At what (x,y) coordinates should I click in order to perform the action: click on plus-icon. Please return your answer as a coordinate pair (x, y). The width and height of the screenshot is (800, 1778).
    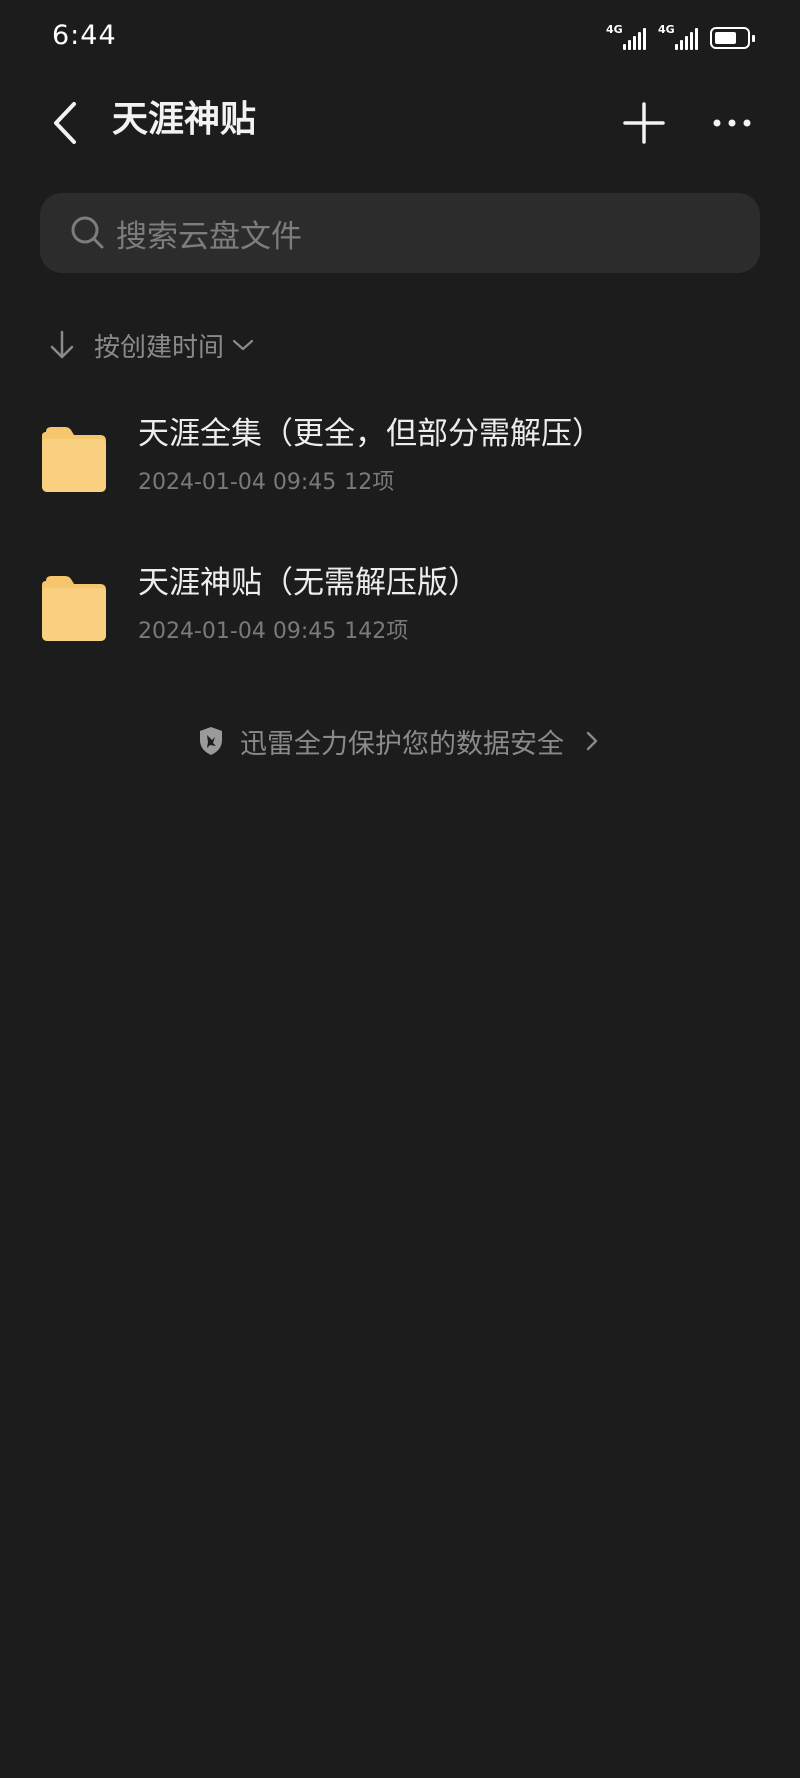
    Looking at the image, I should click on (644, 123).